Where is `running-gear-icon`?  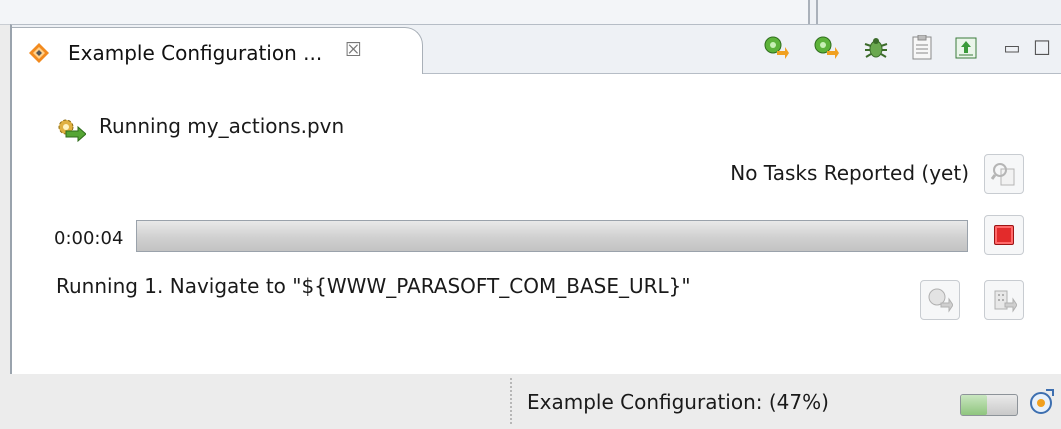 running-gear-icon is located at coordinates (72, 131).